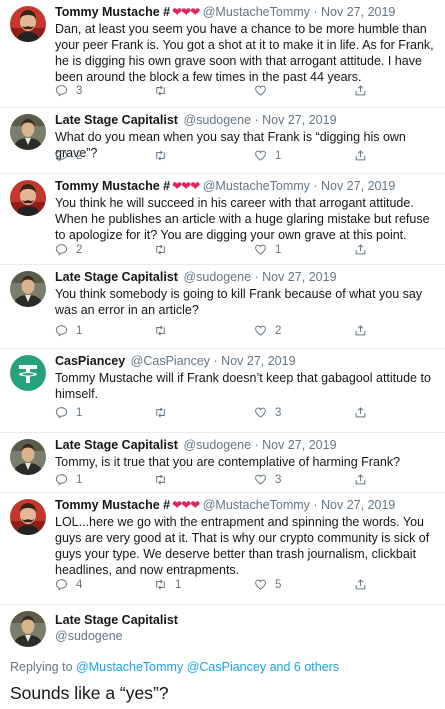  What do you see at coordinates (104, 90) in the screenshot?
I see `reply-button: 3` at bounding box center [104, 90].